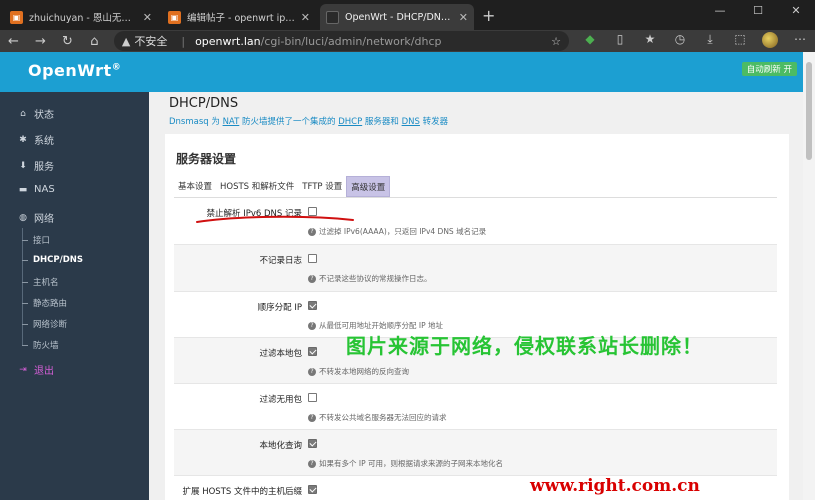 The height and width of the screenshot is (500, 815). What do you see at coordinates (195, 186) in the screenshot?
I see `tab-basic: 基本设置` at bounding box center [195, 186].